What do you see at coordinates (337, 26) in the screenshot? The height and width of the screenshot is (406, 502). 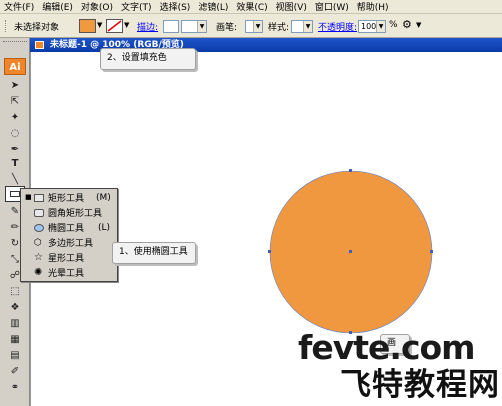 I see `opacity-label-link: 不透明度:` at bounding box center [337, 26].